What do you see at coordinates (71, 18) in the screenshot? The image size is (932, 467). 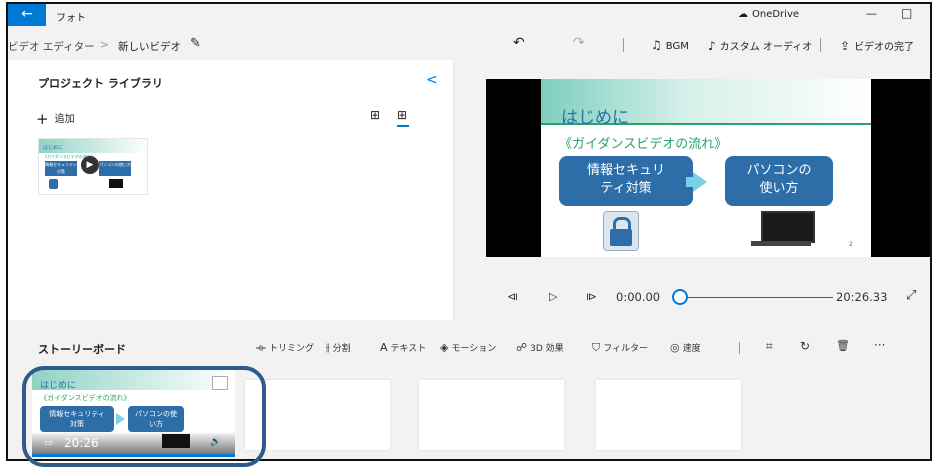 I see `app-title: フォト` at bounding box center [71, 18].